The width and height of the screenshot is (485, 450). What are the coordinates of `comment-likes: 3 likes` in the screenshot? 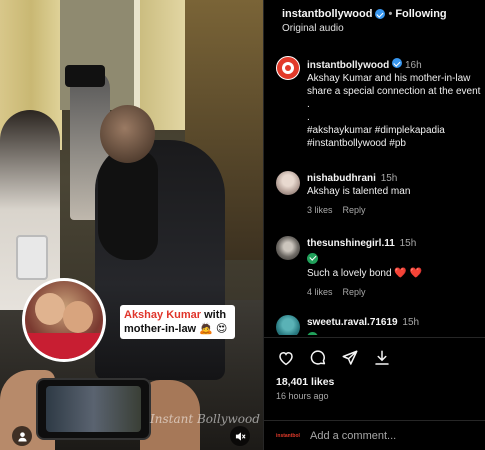 It's located at (320, 210).